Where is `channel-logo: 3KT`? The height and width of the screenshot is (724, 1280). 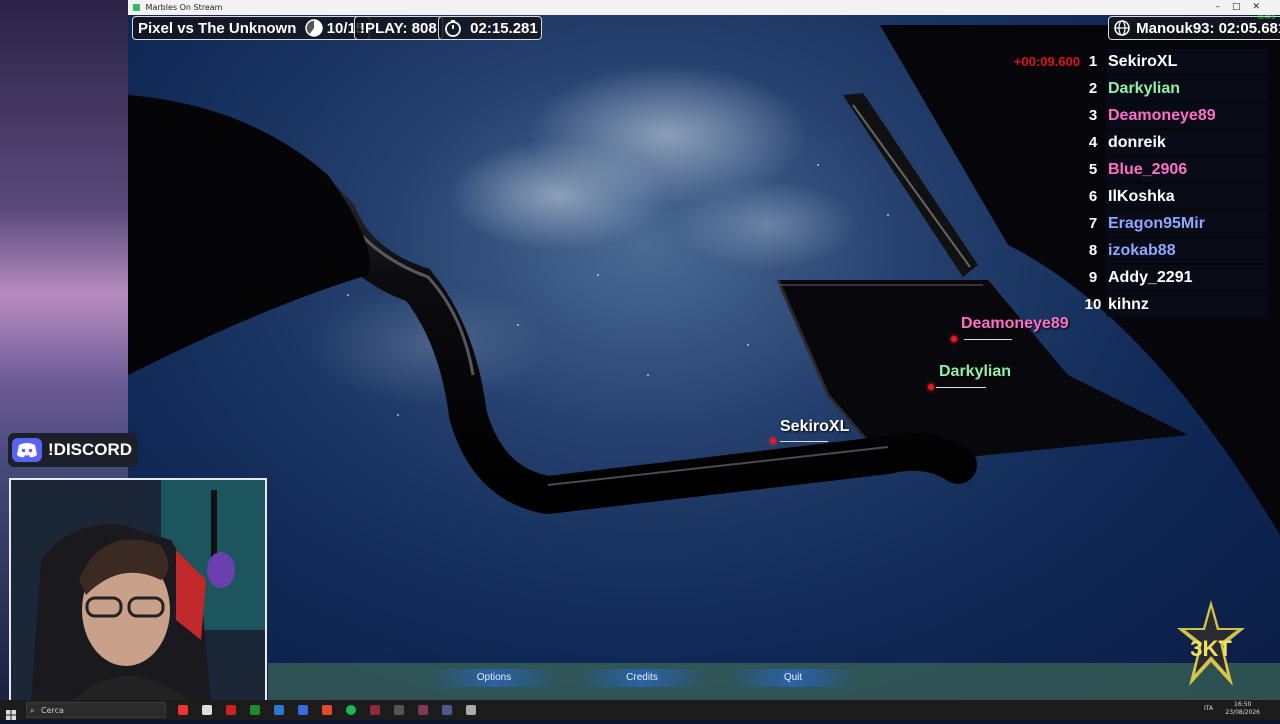 channel-logo: 3KT is located at coordinates (1211, 643).